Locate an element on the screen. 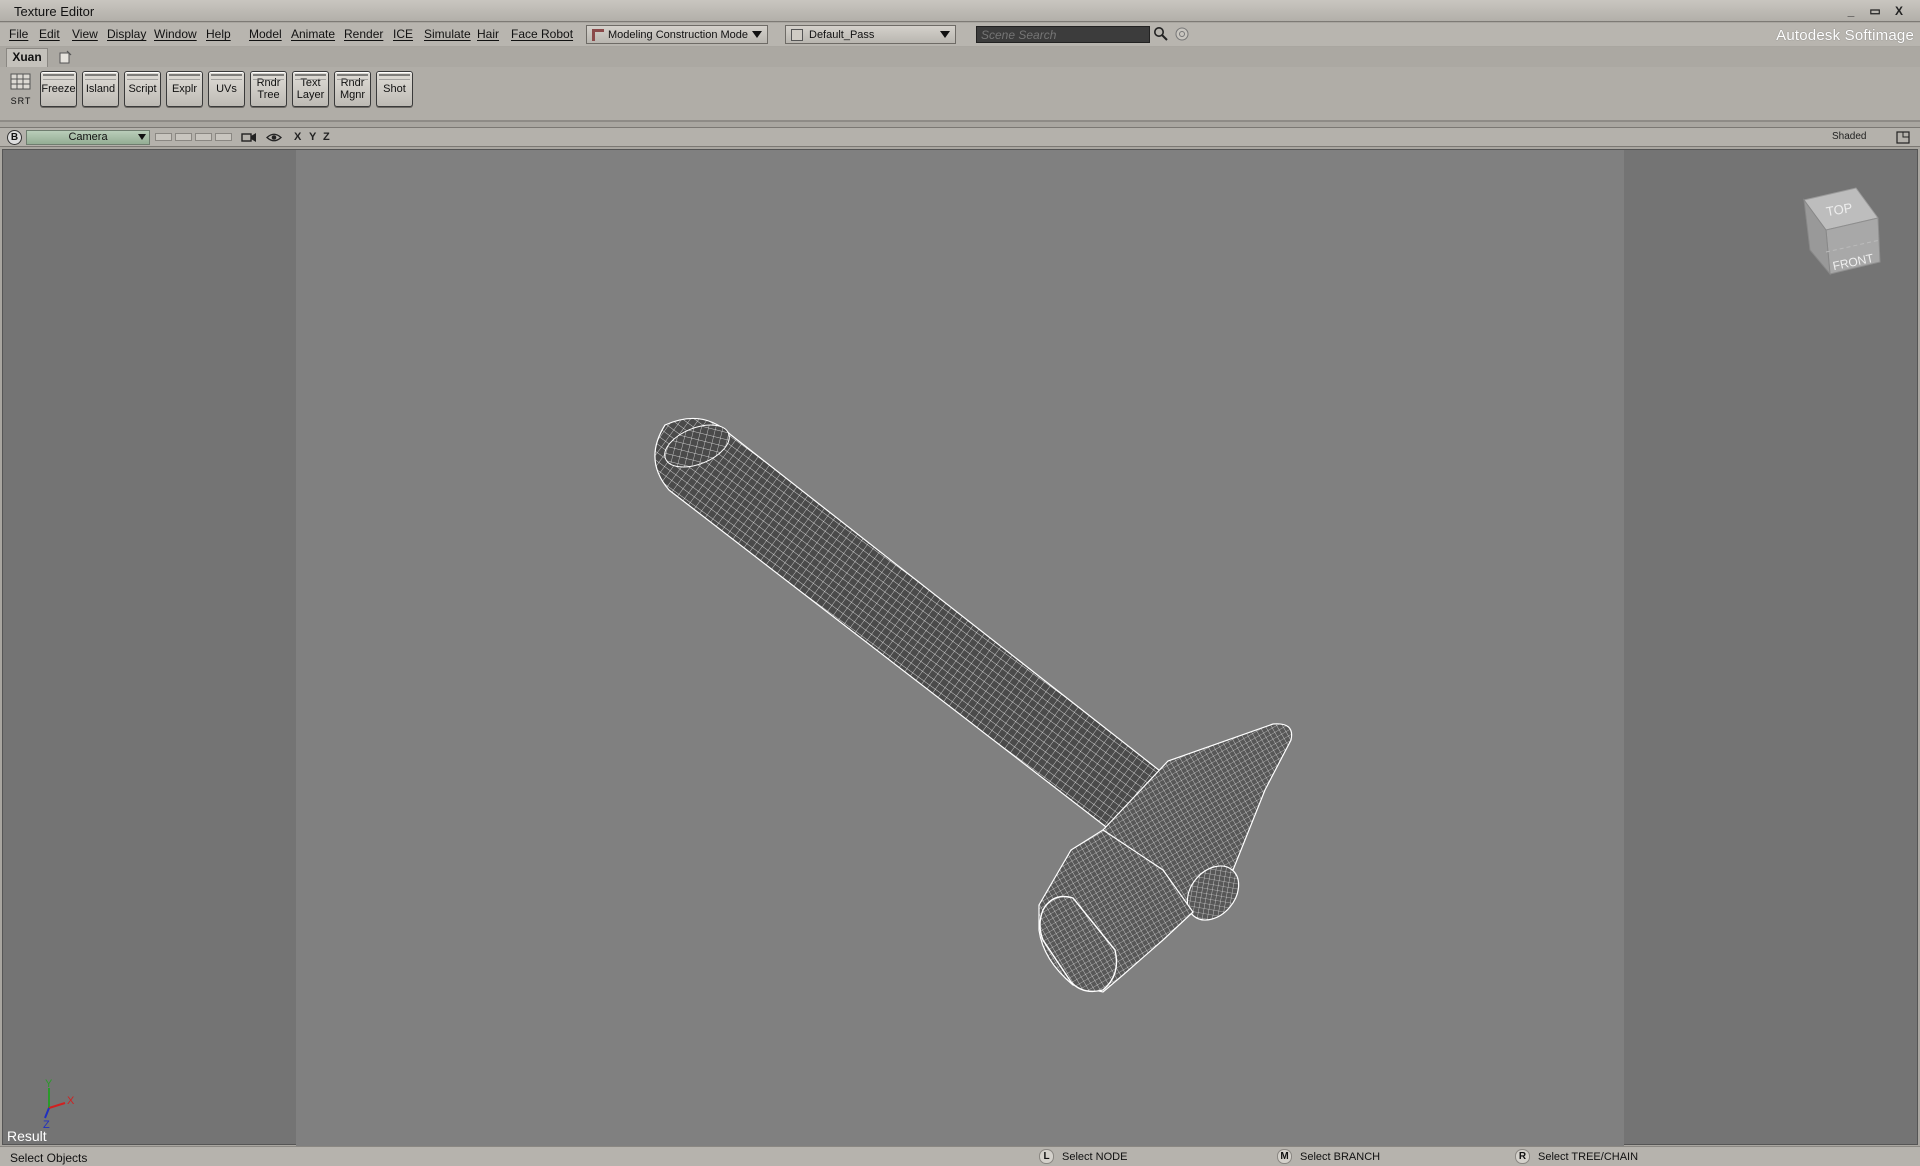 The width and height of the screenshot is (1920, 1166). hint-text: Select BRANCH is located at coordinates (1340, 1156).